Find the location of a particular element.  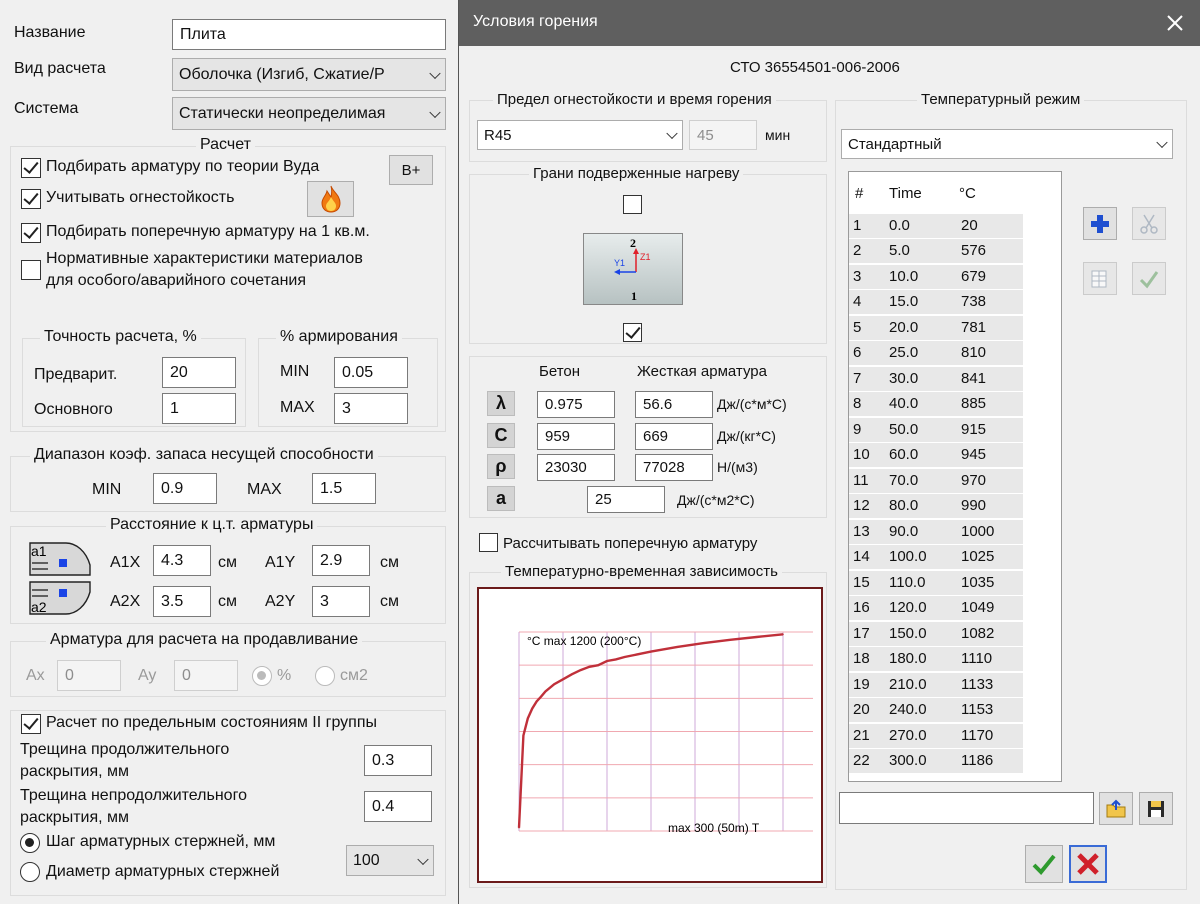

lambda-concrete-input: 0.975 is located at coordinates (576, 404).